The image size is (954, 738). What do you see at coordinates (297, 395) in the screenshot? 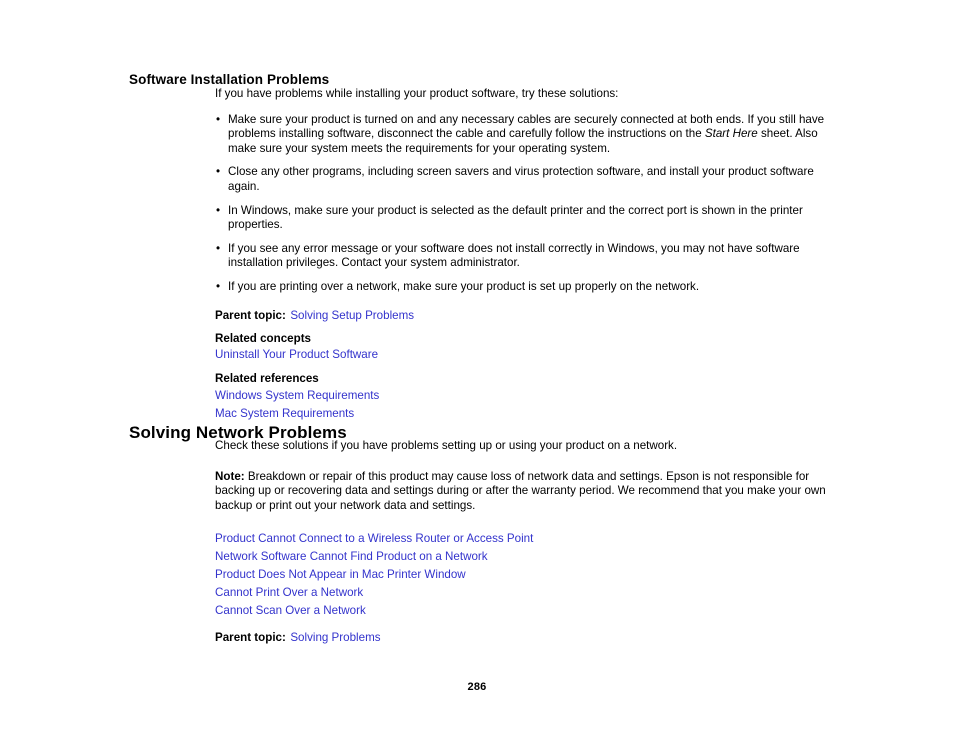
I see `link-windows-system-requirements: Windows System Requirements` at bounding box center [297, 395].